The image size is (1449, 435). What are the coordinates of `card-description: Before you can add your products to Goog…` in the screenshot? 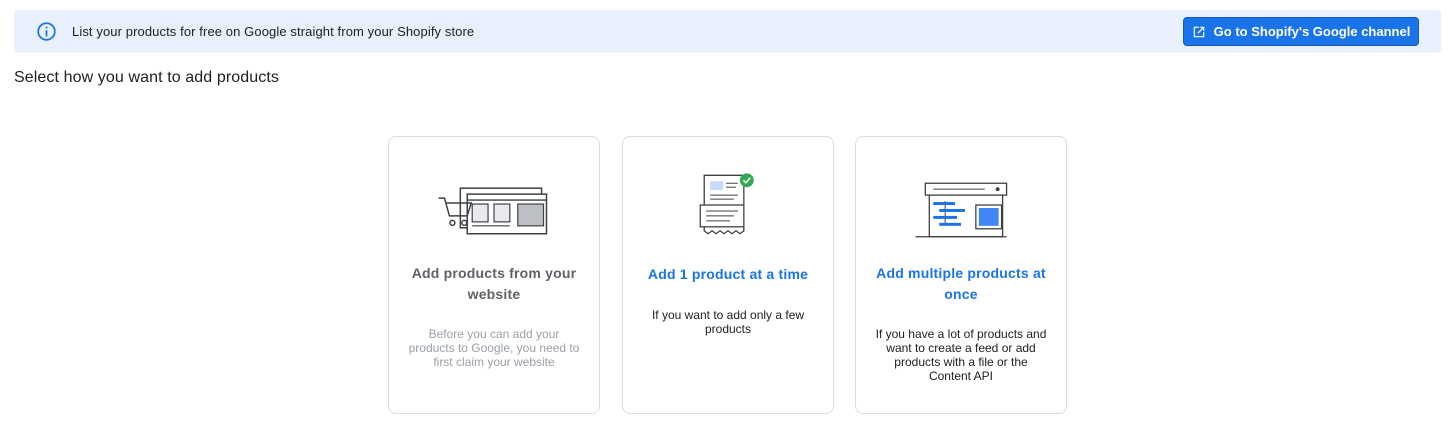 It's located at (494, 348).